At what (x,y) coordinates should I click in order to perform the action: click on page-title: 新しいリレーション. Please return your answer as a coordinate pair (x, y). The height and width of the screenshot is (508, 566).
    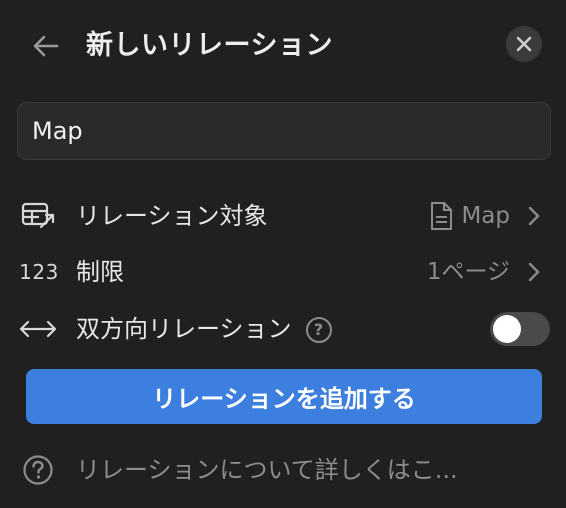
    Looking at the image, I should click on (209, 45).